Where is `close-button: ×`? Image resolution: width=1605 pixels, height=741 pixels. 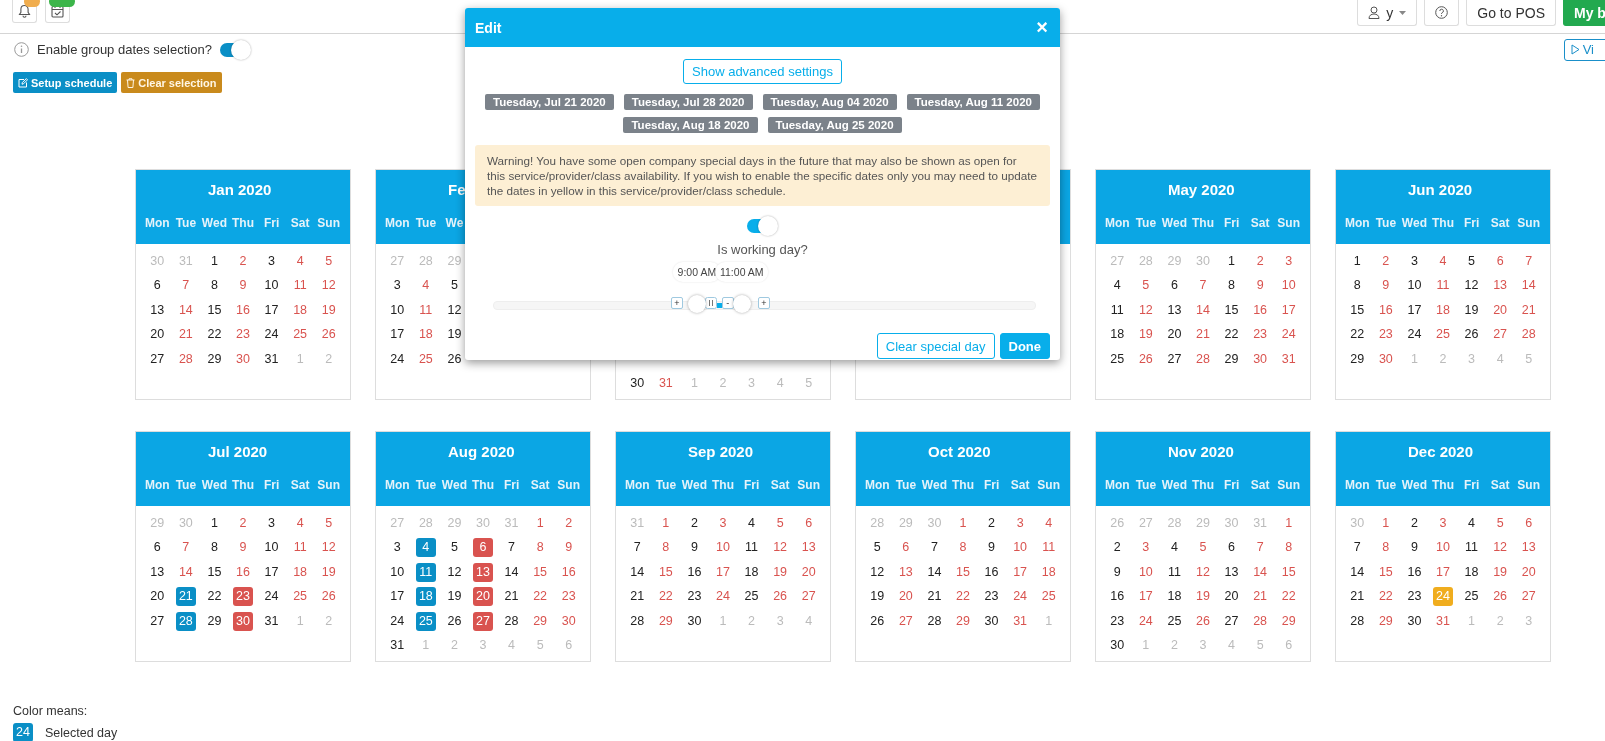
close-button: × is located at coordinates (1042, 27).